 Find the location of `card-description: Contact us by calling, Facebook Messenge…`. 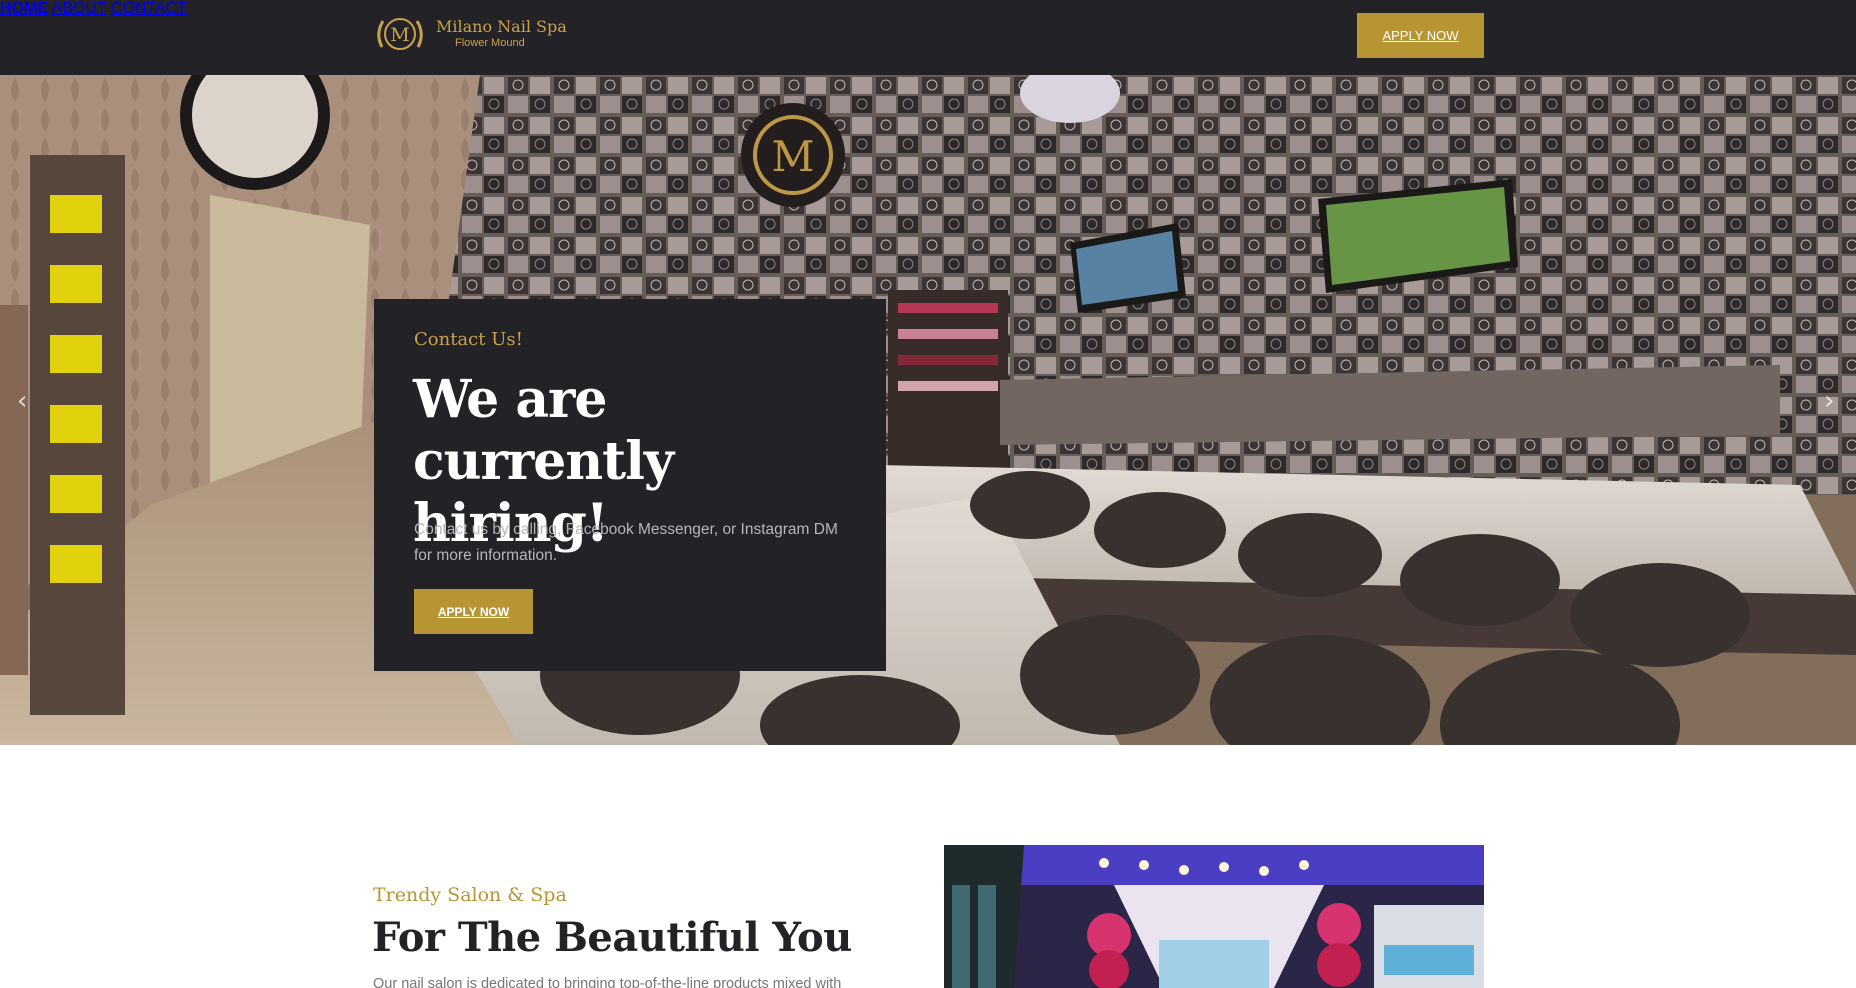

card-description: Contact us by calling, Facebook Messenge… is located at coordinates (626, 542).